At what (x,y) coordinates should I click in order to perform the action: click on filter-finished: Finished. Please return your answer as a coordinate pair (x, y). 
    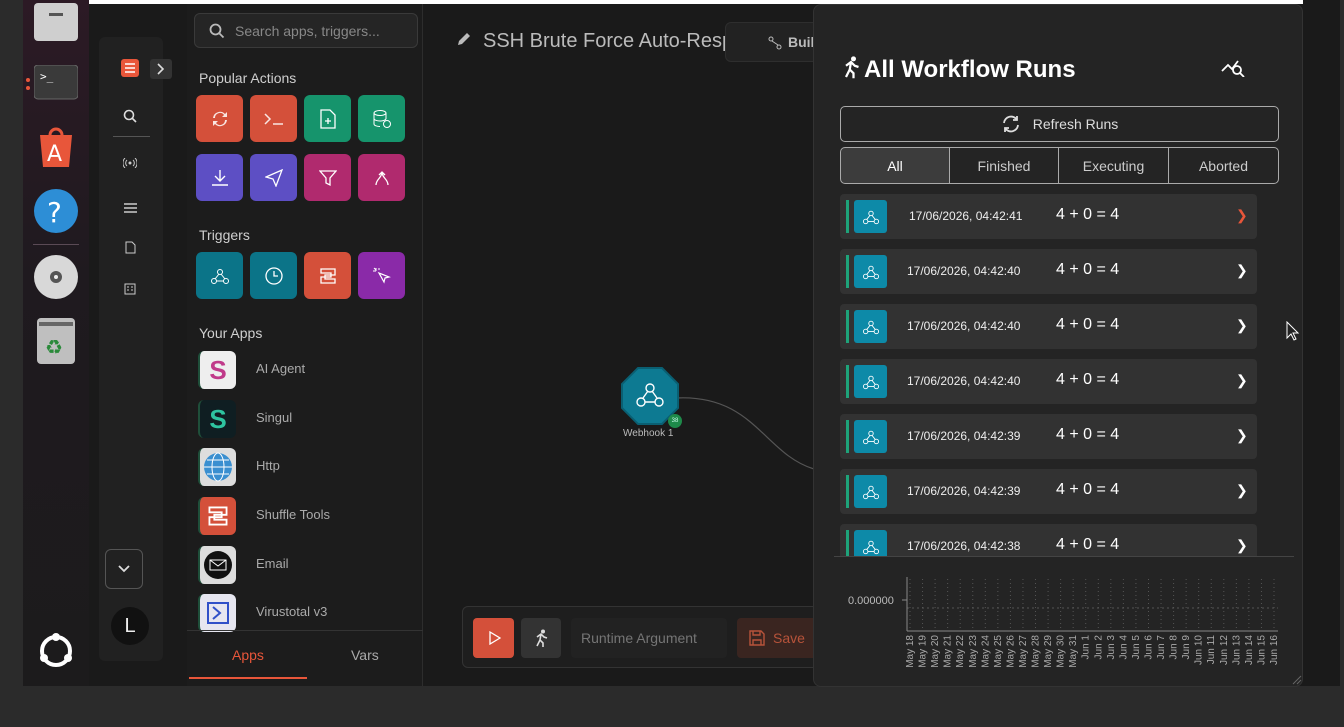
    Looking at the image, I should click on (1004, 165).